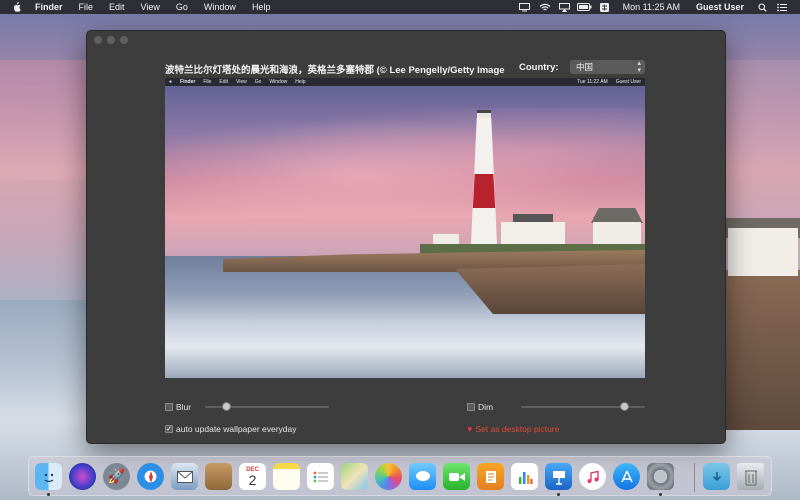  Describe the element at coordinates (626, 476) in the screenshot. I see `app-store-icon` at that location.